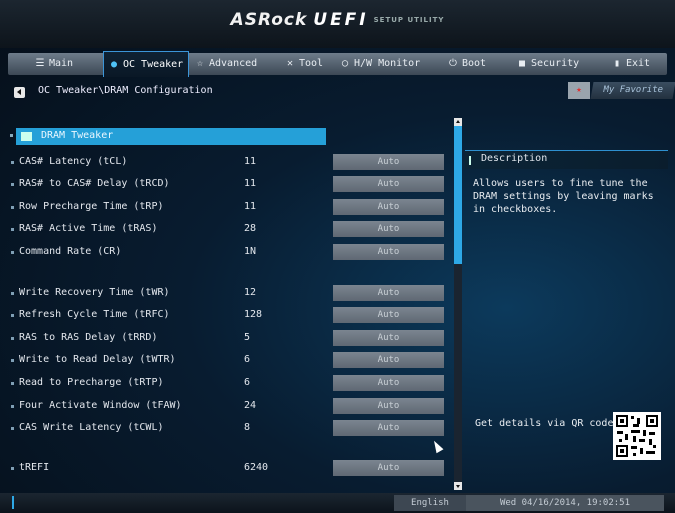 The height and width of the screenshot is (513, 675). I want to click on setting-value: 24, so click(250, 405).